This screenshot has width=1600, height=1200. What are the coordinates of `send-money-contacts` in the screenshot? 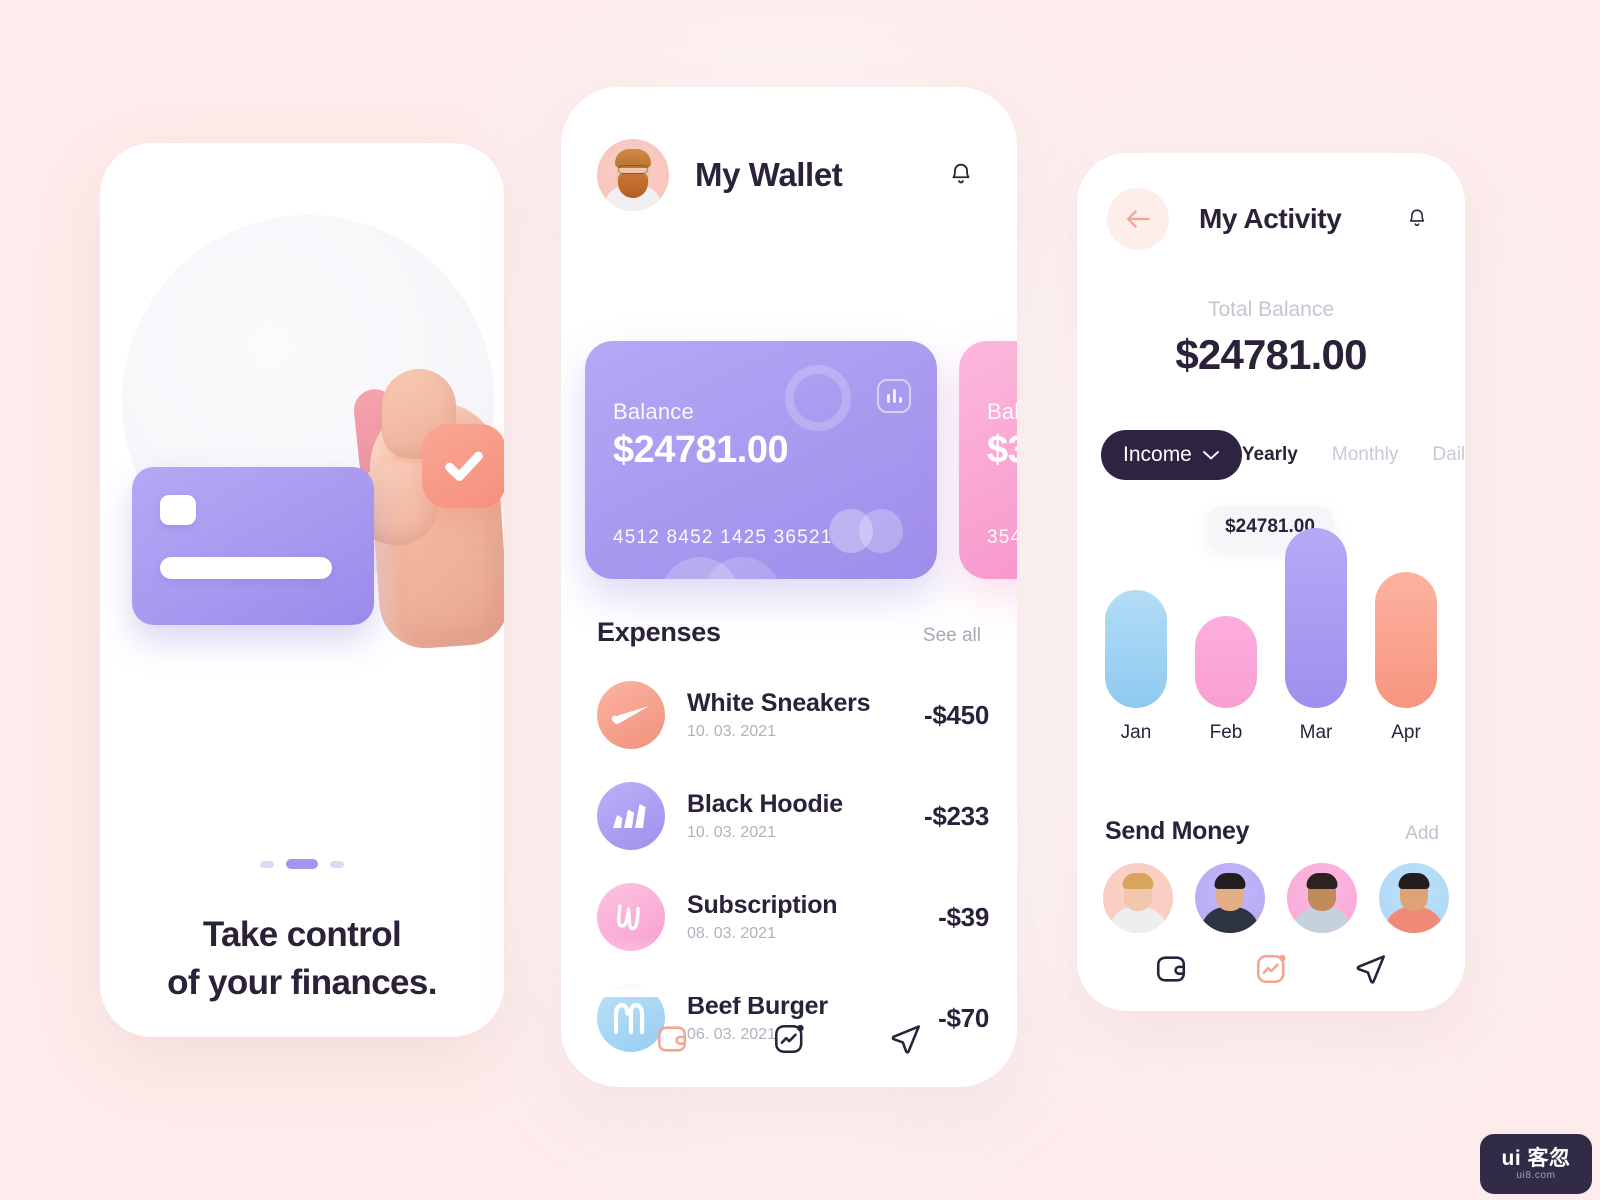 It's located at (1276, 898).